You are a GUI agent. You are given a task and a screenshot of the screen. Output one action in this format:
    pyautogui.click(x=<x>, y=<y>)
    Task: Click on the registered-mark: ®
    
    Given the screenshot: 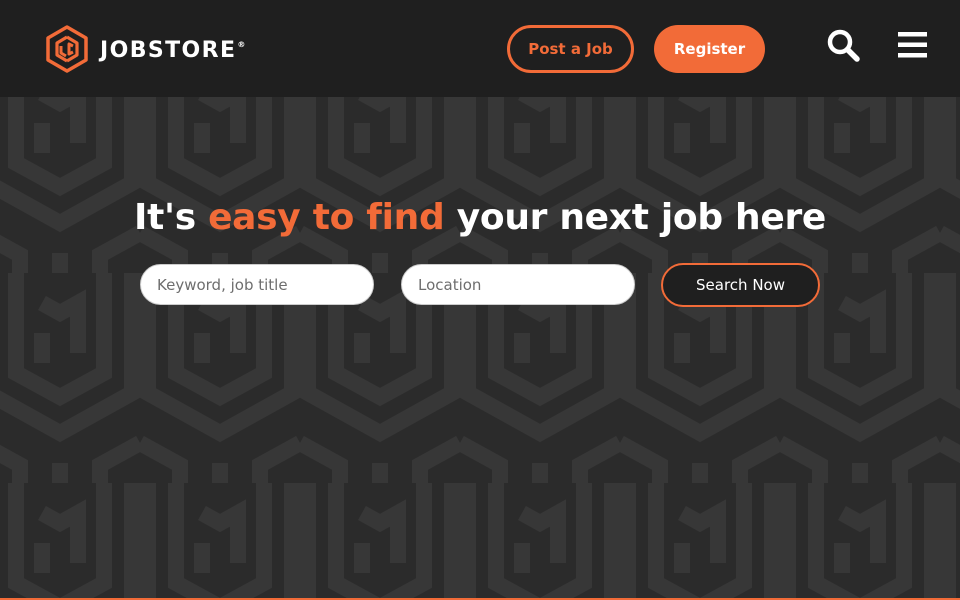 What is the action you would take?
    pyautogui.click(x=242, y=44)
    